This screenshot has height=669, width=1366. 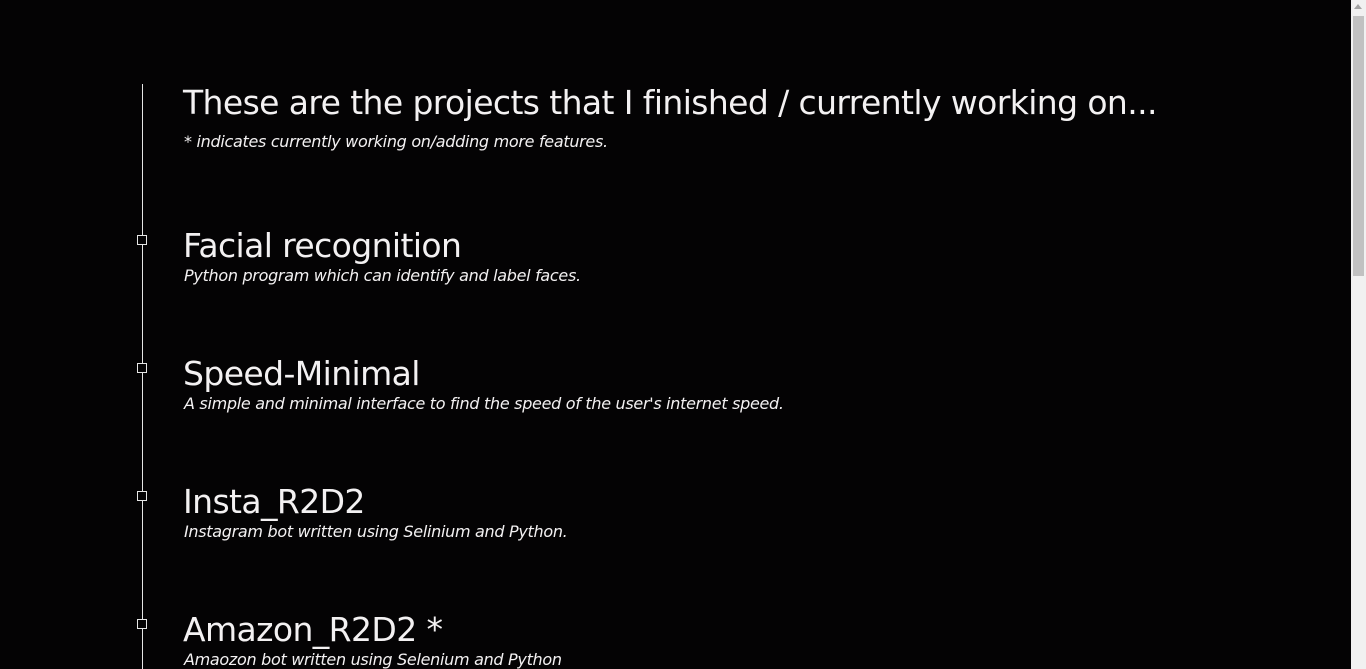 I want to click on scroll-up-arrow-icon, so click(x=1358, y=6).